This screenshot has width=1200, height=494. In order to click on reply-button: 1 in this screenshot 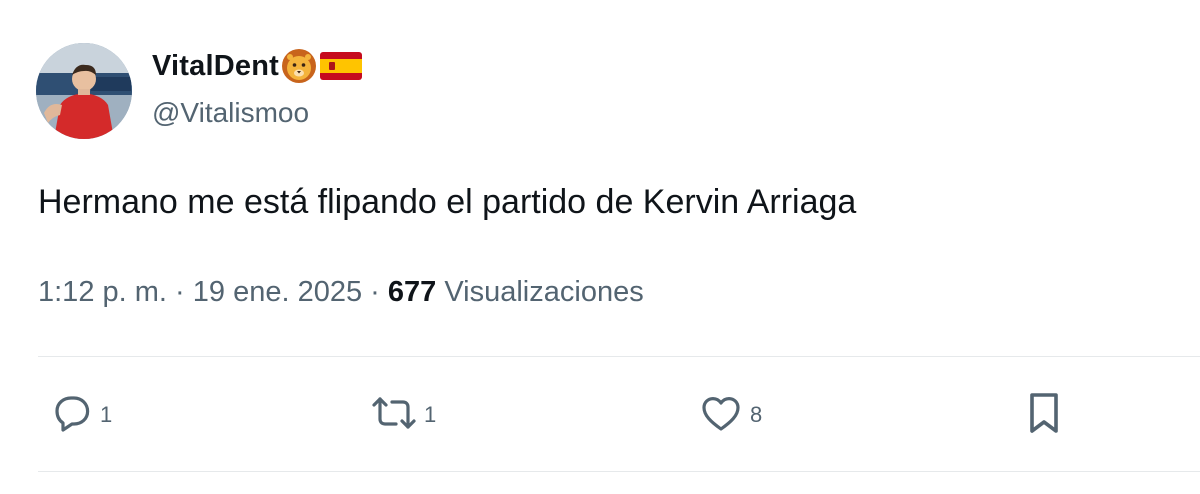, I will do `click(80, 415)`.